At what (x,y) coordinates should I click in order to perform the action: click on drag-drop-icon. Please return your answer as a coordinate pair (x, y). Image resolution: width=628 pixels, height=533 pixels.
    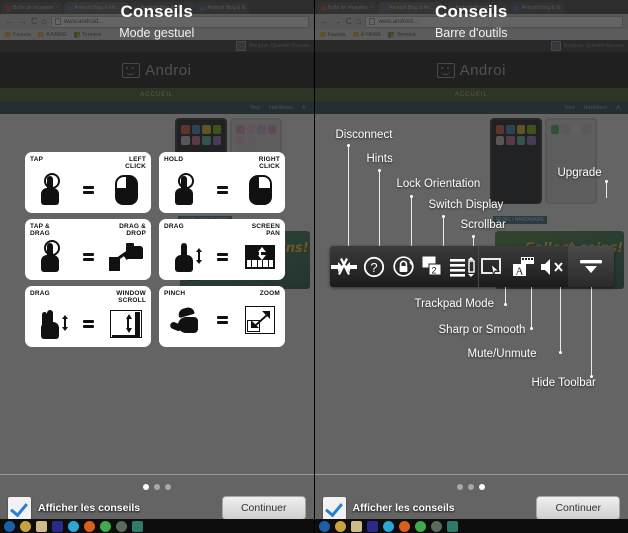
    Looking at the image, I should click on (126, 257).